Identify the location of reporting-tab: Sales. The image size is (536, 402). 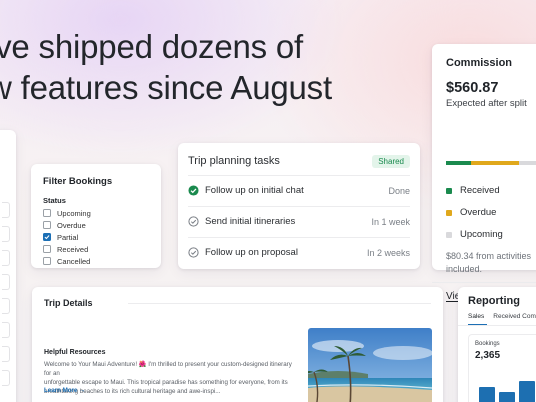
(478, 319).